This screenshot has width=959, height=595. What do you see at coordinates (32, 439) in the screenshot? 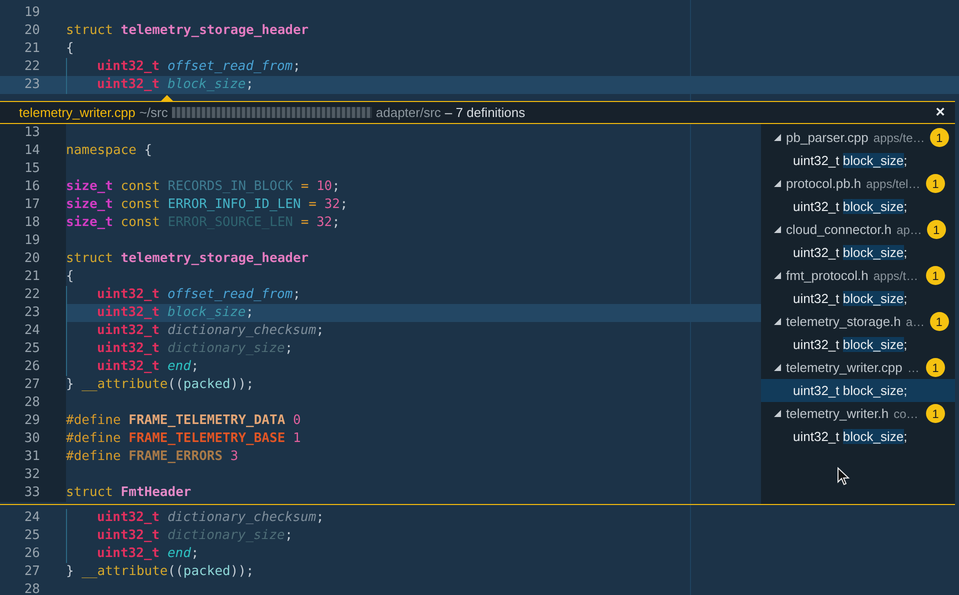
I see `line-number: 30` at bounding box center [32, 439].